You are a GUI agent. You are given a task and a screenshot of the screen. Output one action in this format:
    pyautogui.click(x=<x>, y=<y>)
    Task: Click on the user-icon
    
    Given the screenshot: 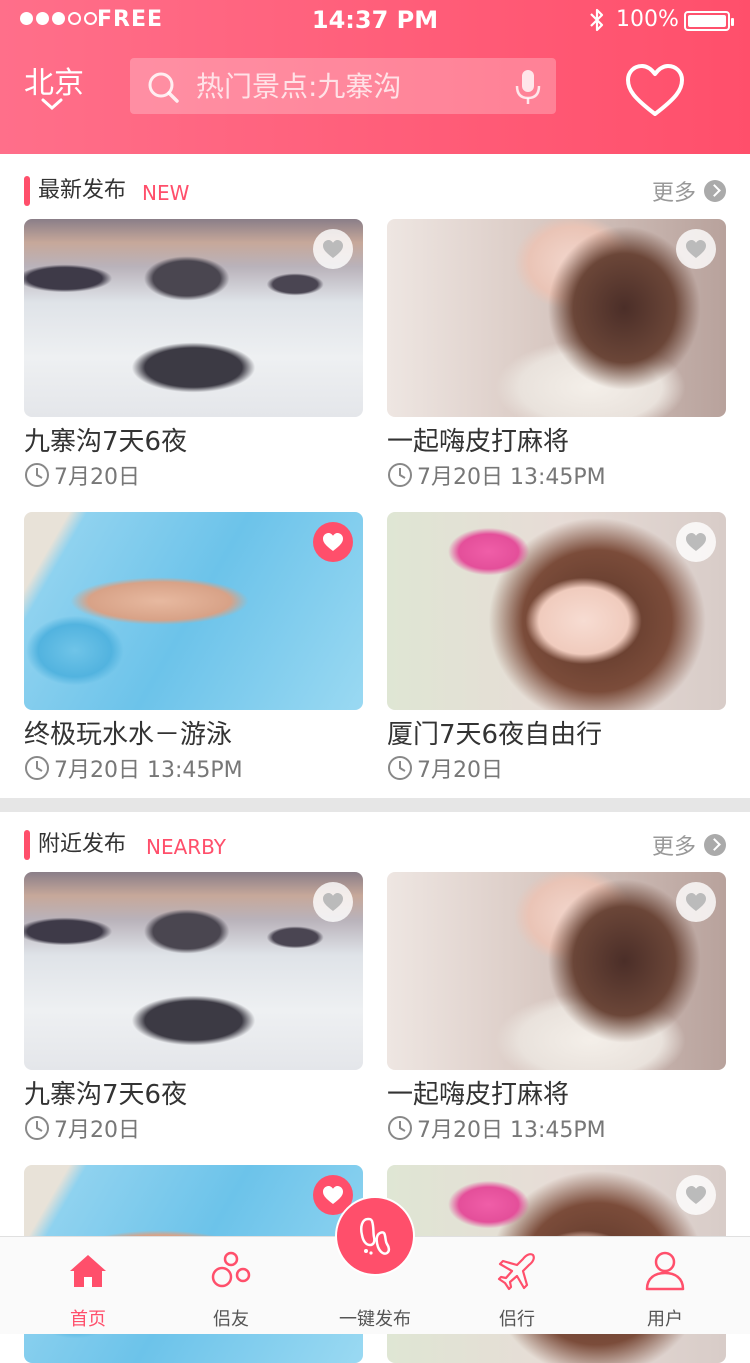 What is the action you would take?
    pyautogui.click(x=665, y=1271)
    